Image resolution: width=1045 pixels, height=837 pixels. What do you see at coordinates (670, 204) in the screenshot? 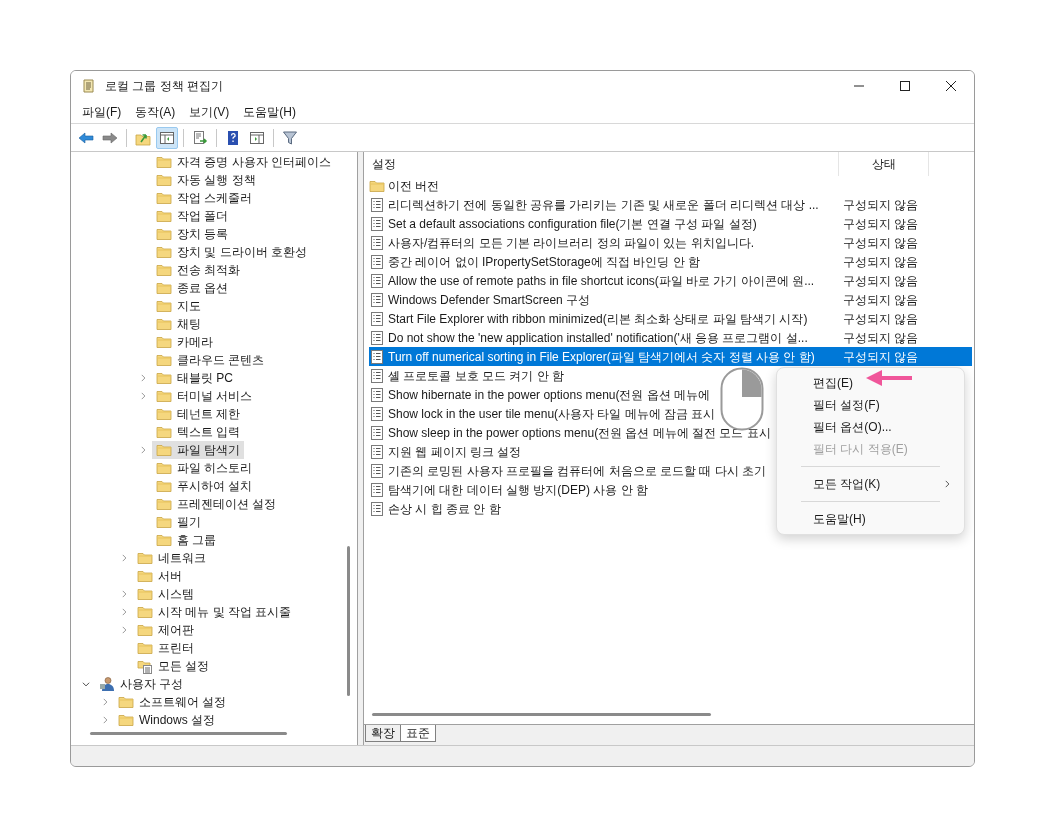
I see `list-row: 리디렉션하기 전에 동일한 공유를 가리키는 기존 및 새로운 폴더 리디렉션 대상 ... 구성되지 않음` at bounding box center [670, 204].